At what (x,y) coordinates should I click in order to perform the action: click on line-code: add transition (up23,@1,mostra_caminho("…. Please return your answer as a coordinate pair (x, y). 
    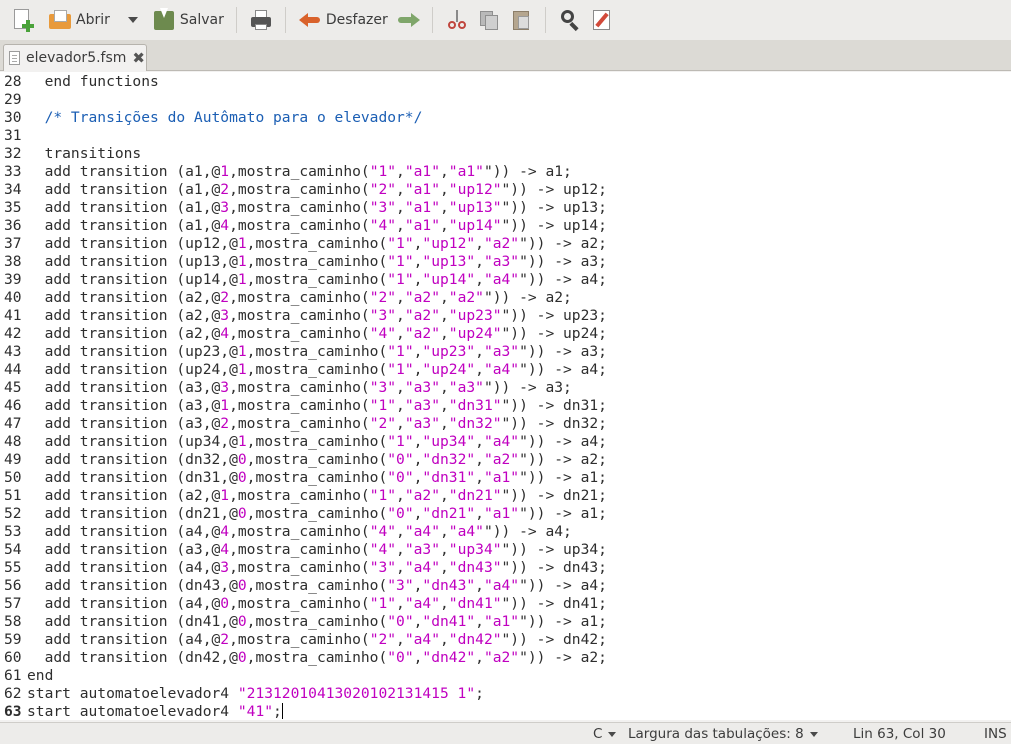
    Looking at the image, I should click on (317, 352).